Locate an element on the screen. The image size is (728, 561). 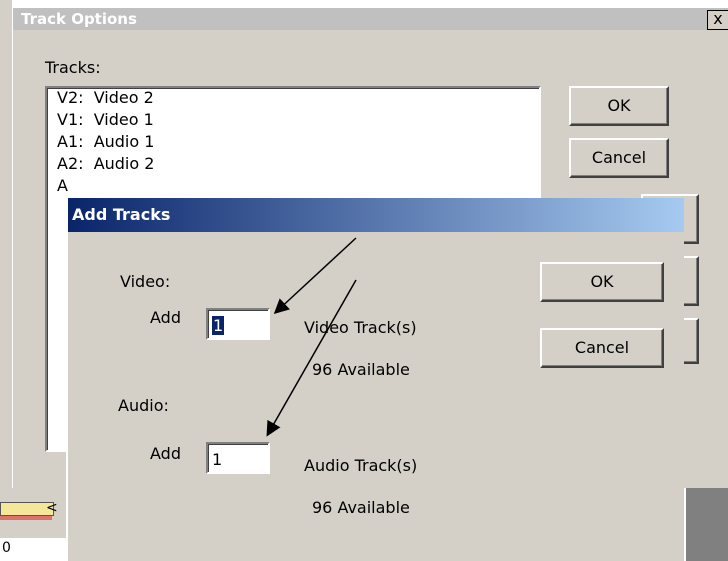
arrow-to-audio-input is located at coordinates (311, 358).